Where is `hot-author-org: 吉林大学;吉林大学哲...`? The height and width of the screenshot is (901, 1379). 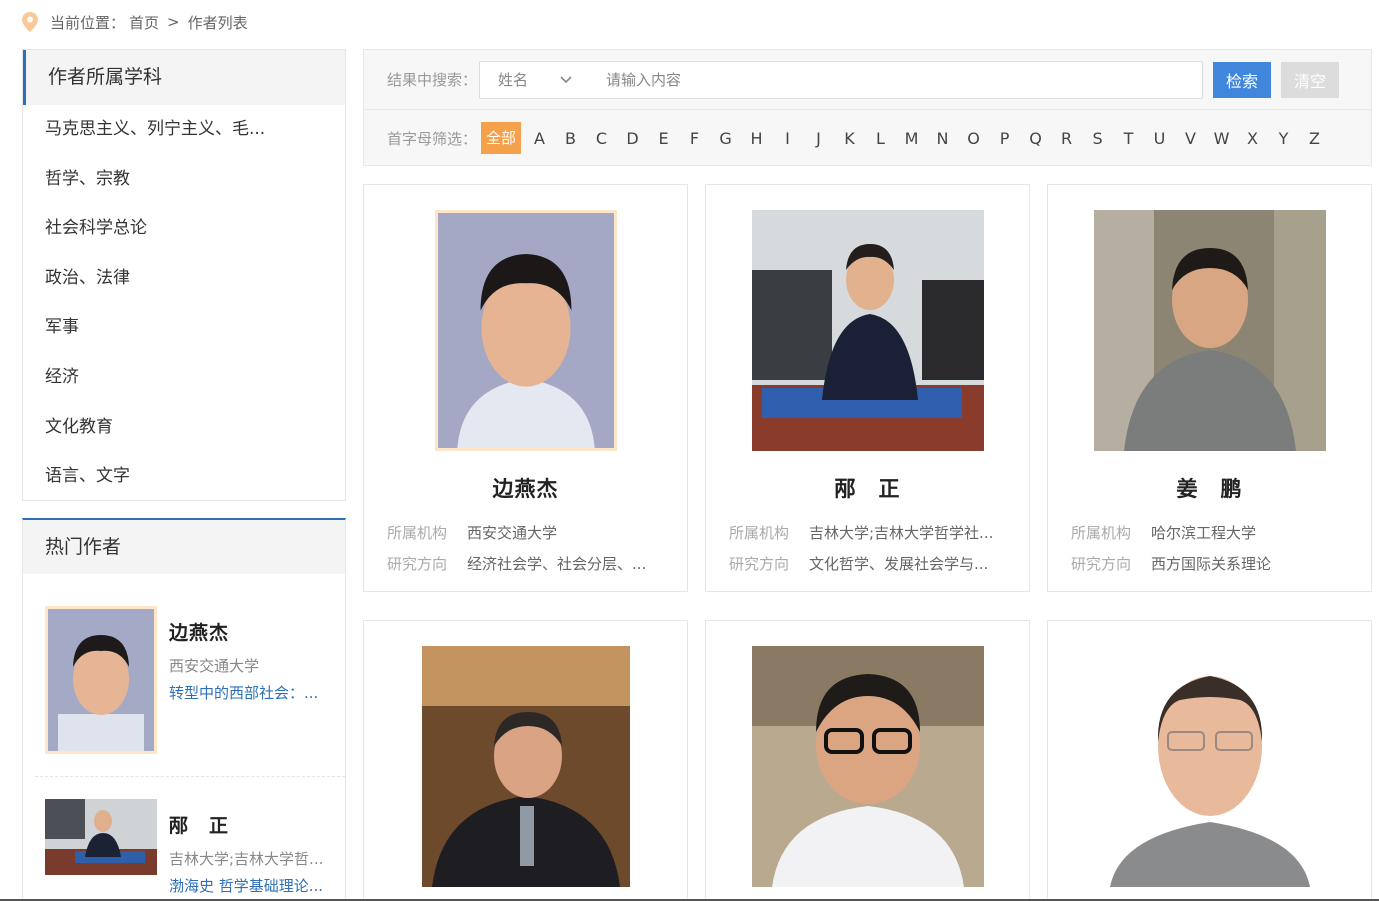
hot-author-org: 吉林大学;吉林大学哲... is located at coordinates (246, 859).